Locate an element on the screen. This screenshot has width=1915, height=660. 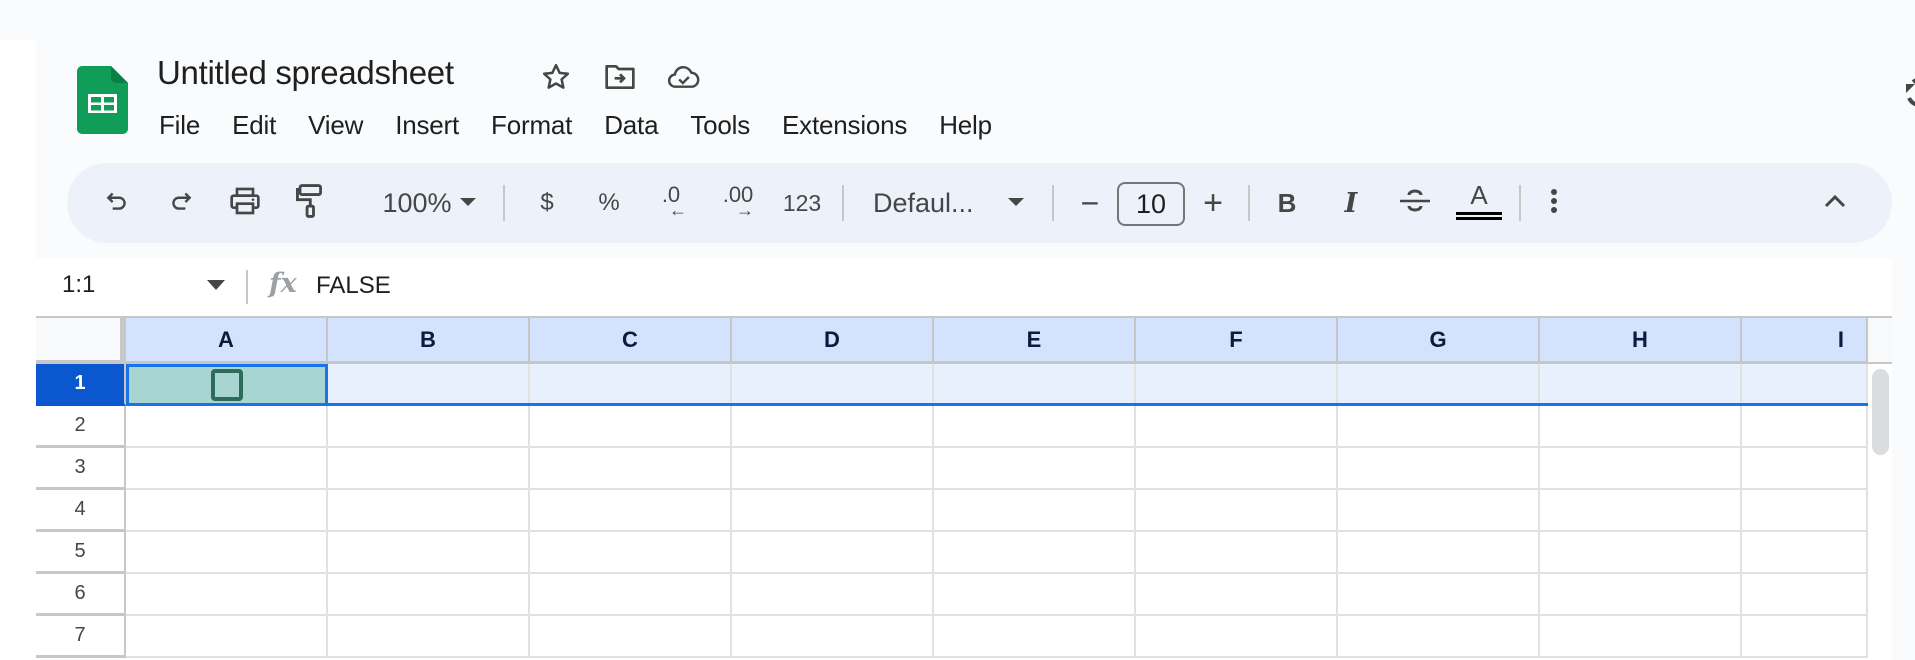
cell-c1 is located at coordinates (631, 385).